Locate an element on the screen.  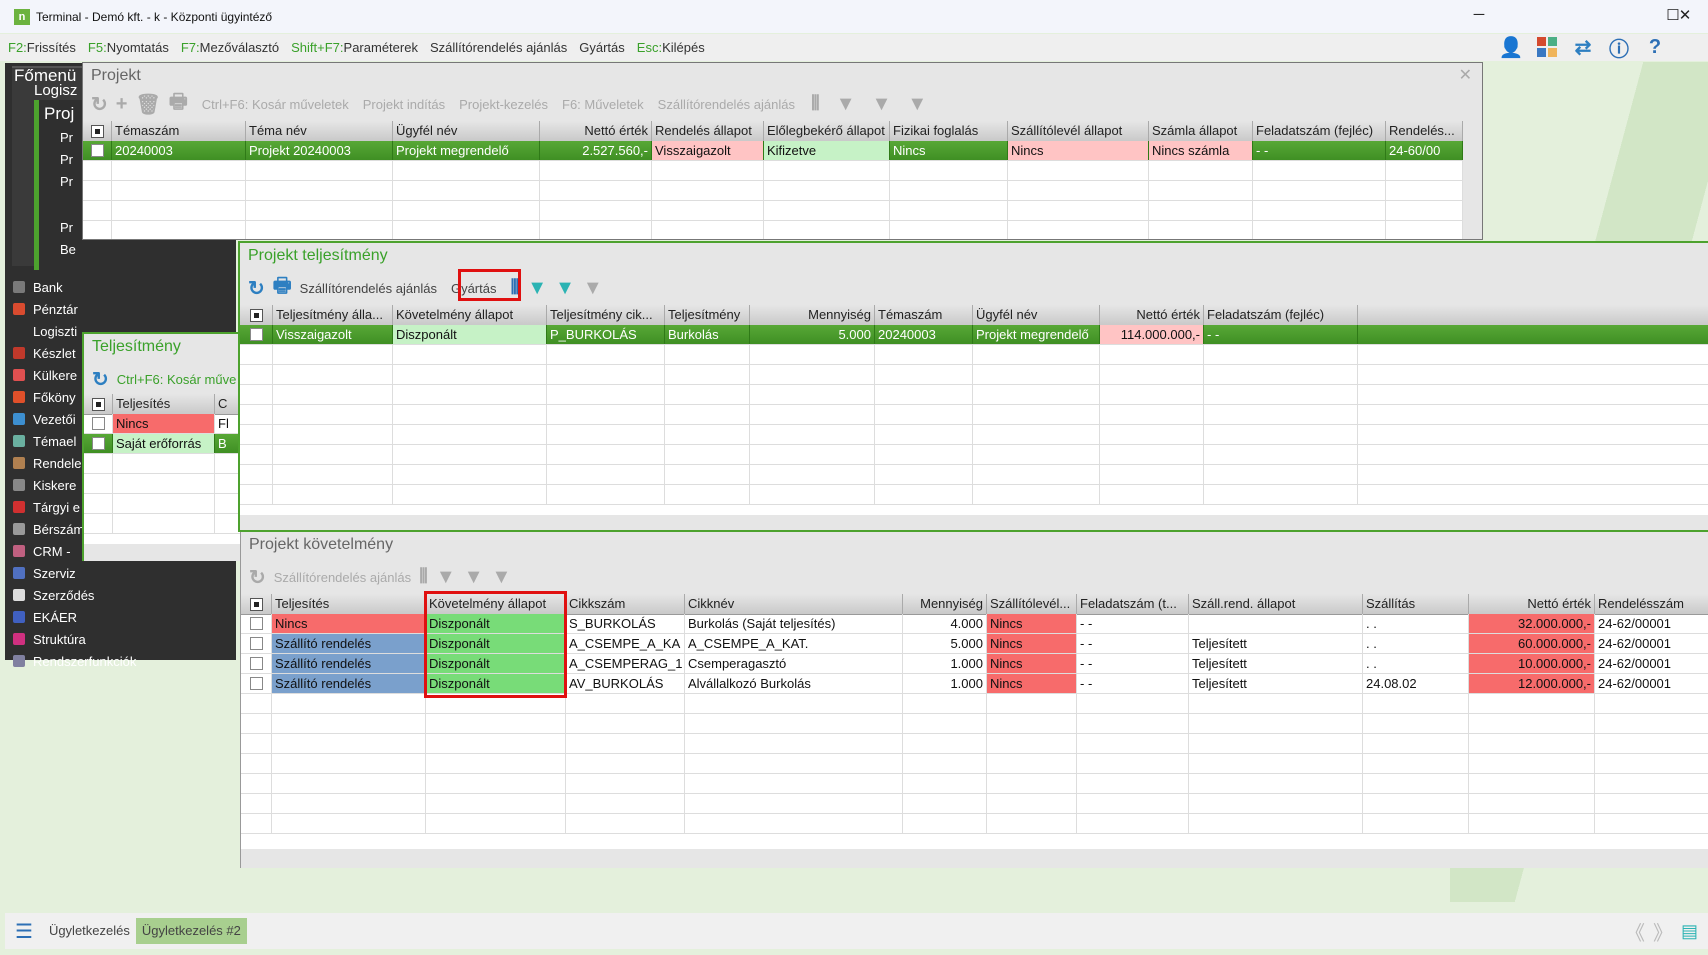
column-header: Témaszám is located at coordinates (924, 315).